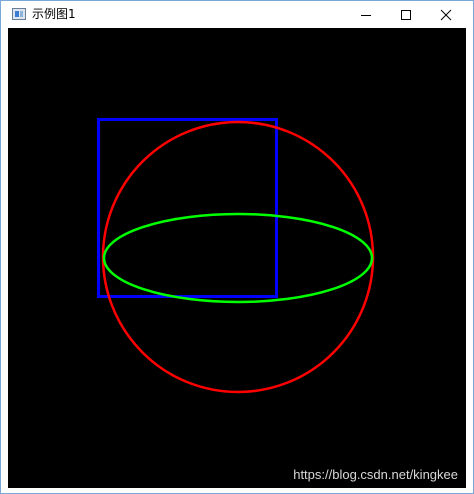 Image resolution: width=474 pixels, height=494 pixels. I want to click on minimize-icon, so click(366, 15).